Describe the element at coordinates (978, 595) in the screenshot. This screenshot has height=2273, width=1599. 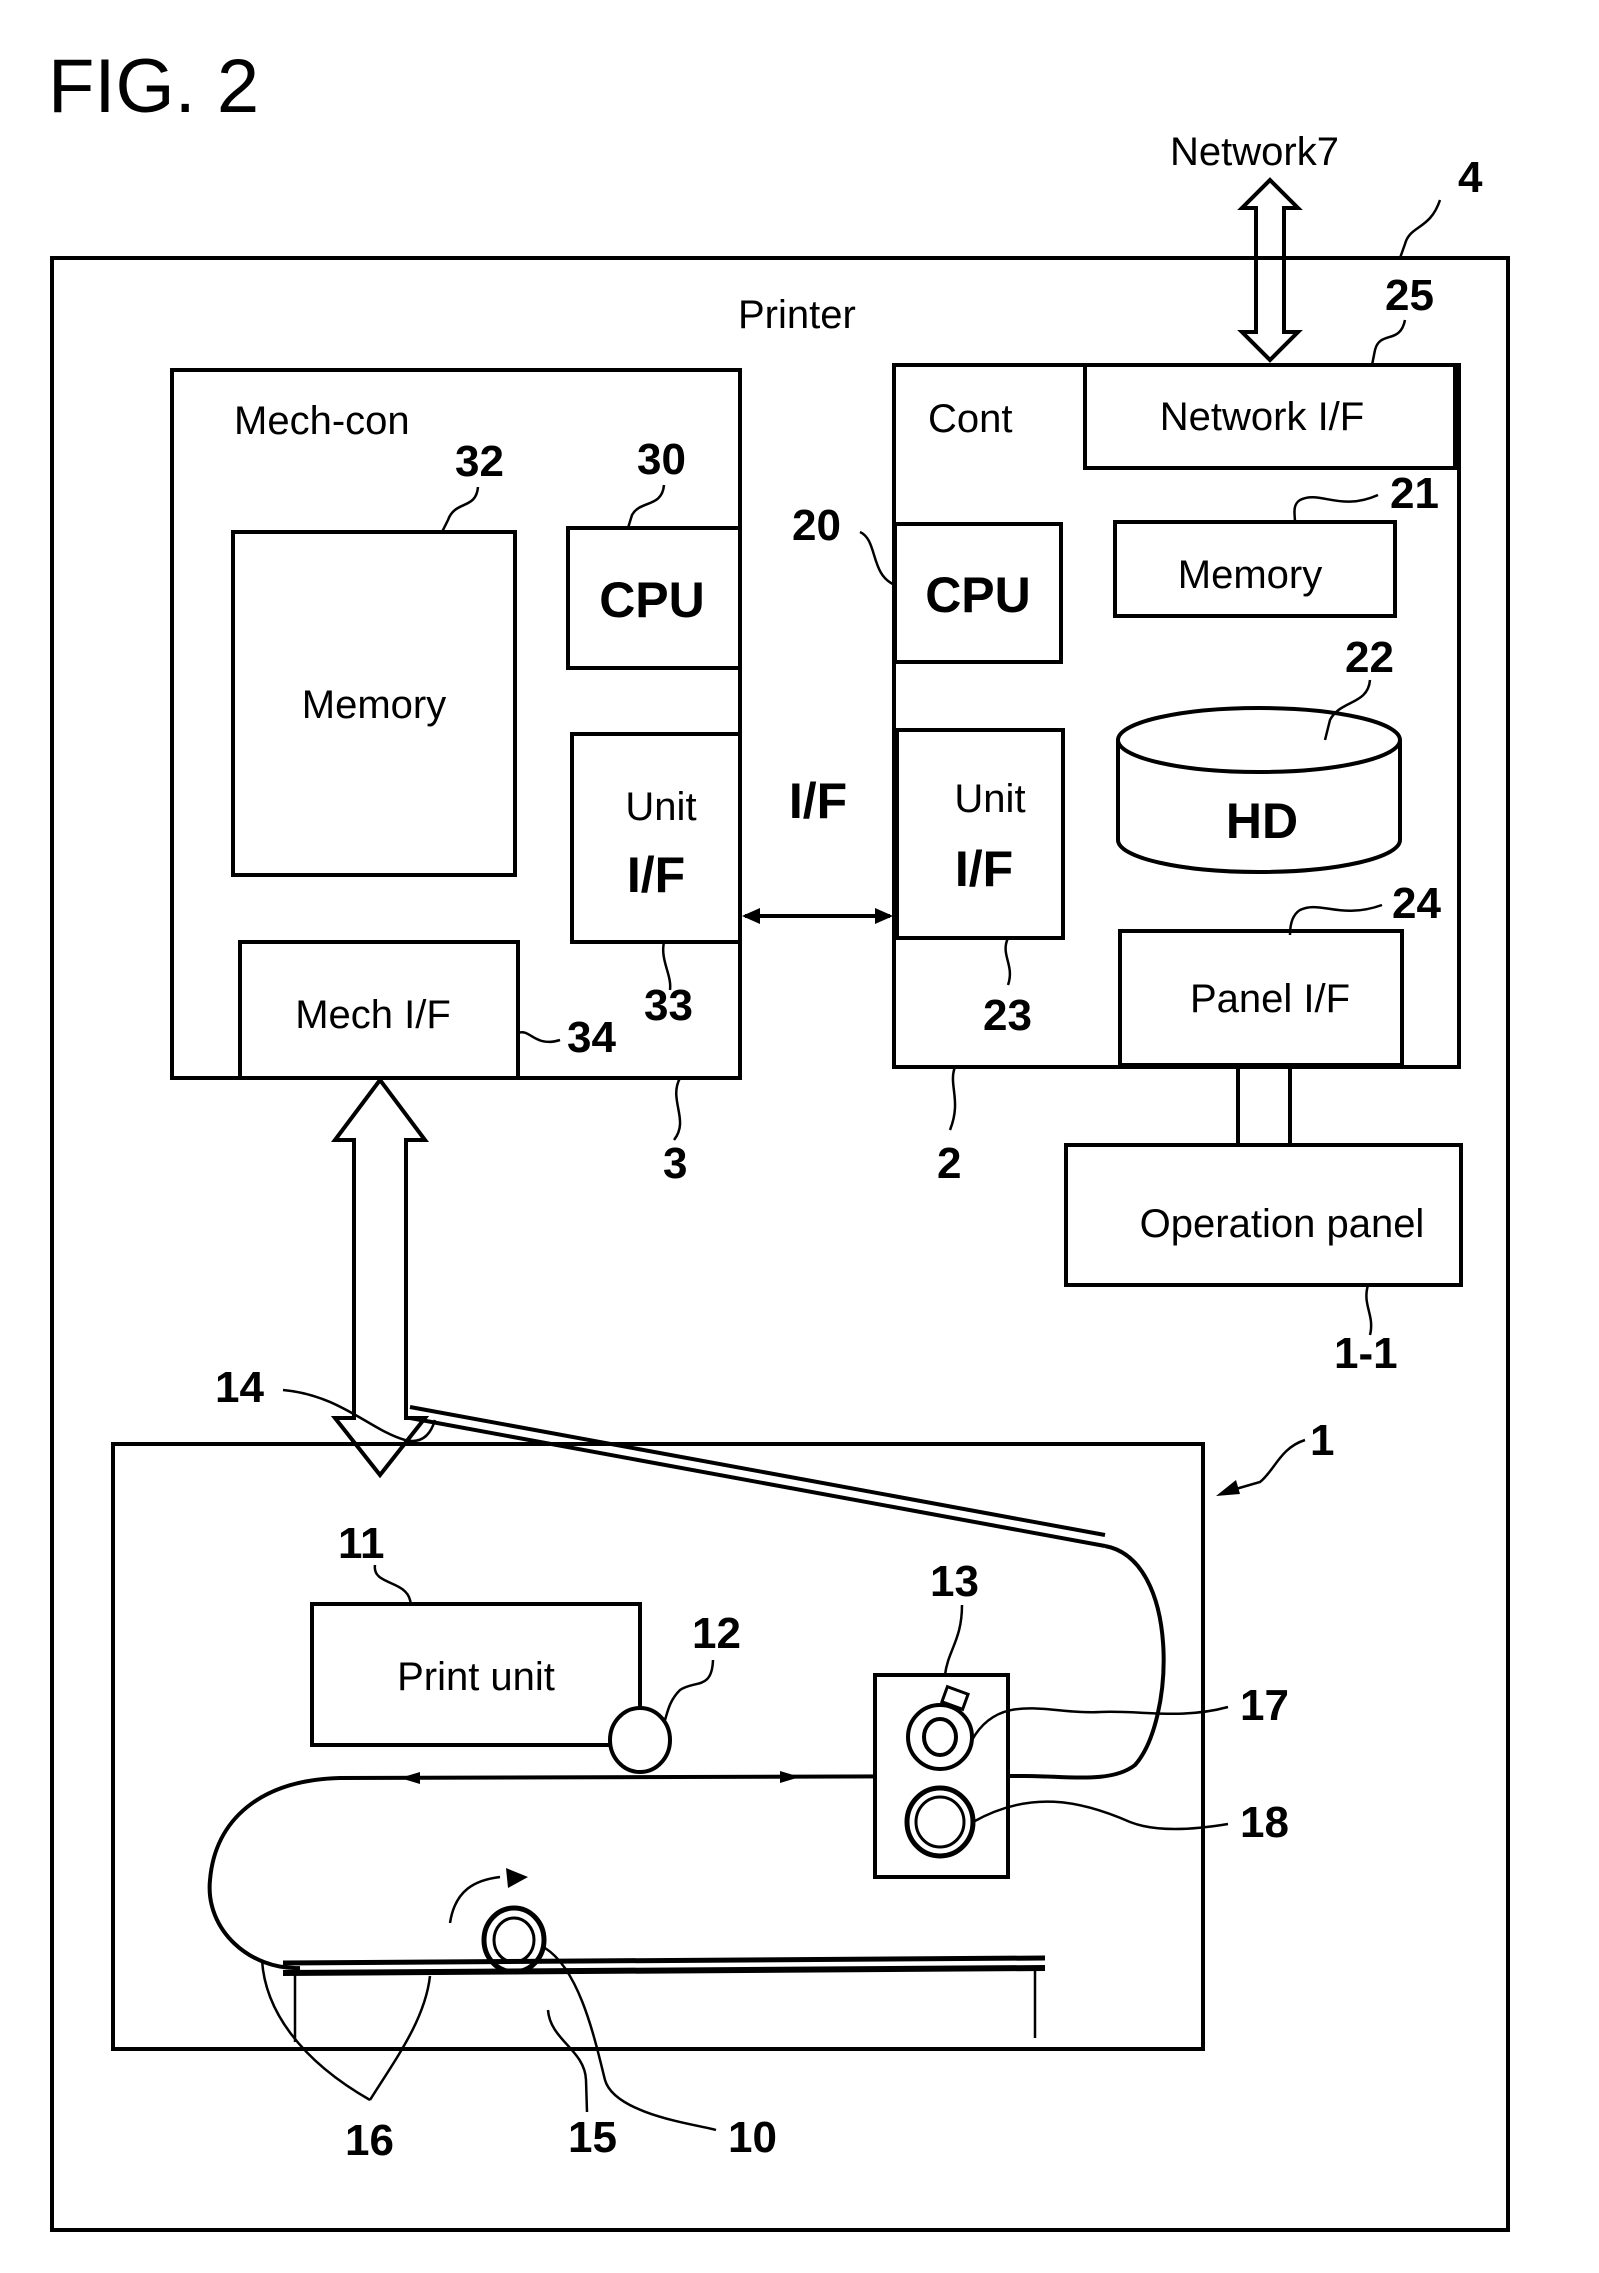
I see `cont-cpu-label: CPU` at that location.